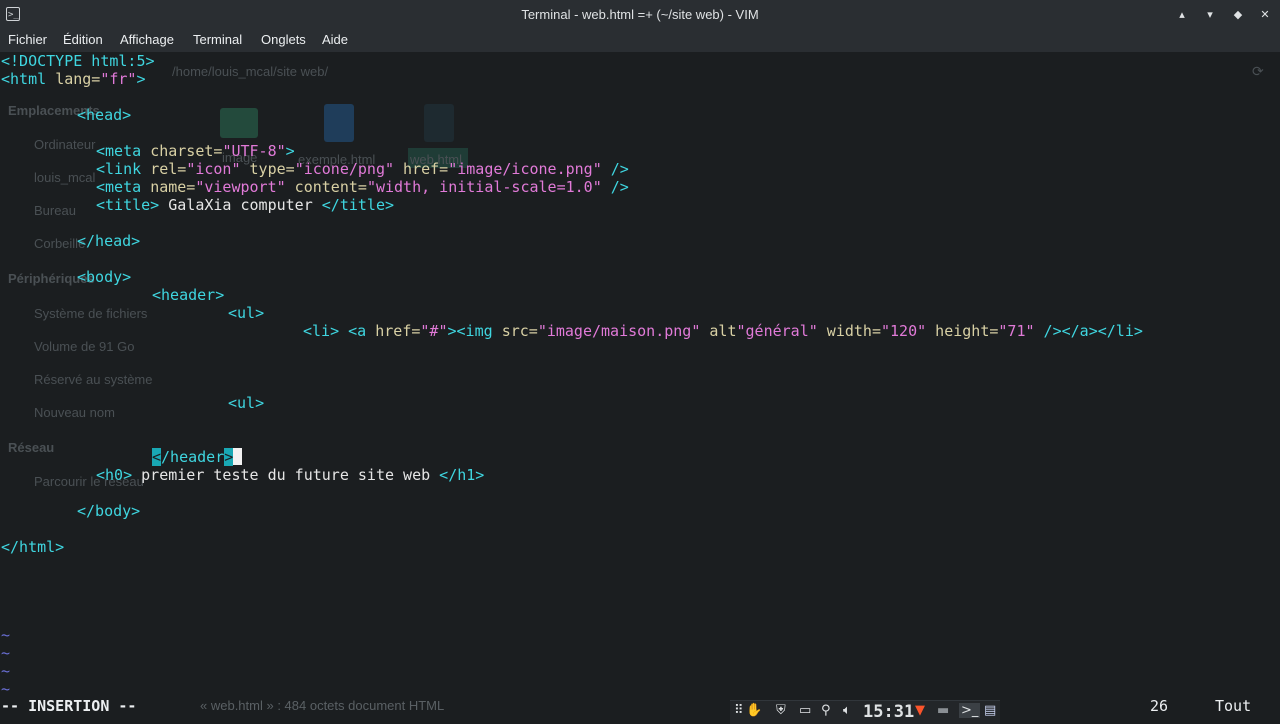 The width and height of the screenshot is (1280, 724). What do you see at coordinates (128, 205) in the screenshot?
I see `code-token: <title>` at bounding box center [128, 205].